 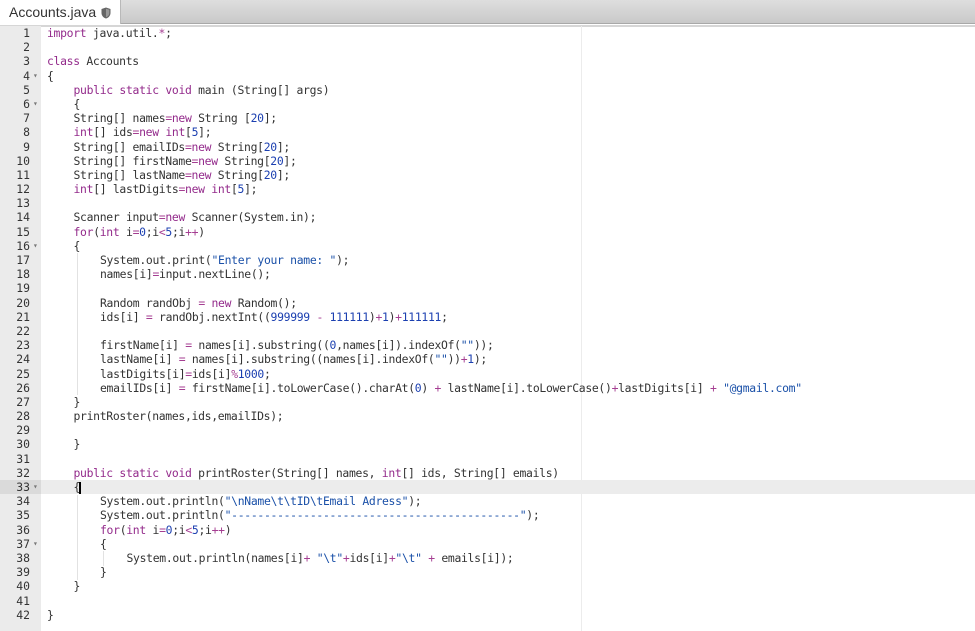 What do you see at coordinates (487, 572) in the screenshot?
I see `code-line: 39}` at bounding box center [487, 572].